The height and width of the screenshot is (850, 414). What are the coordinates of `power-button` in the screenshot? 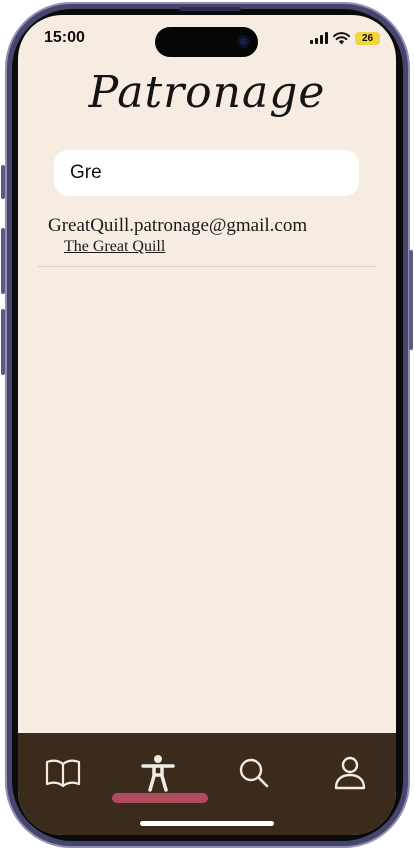 It's located at (411, 300).